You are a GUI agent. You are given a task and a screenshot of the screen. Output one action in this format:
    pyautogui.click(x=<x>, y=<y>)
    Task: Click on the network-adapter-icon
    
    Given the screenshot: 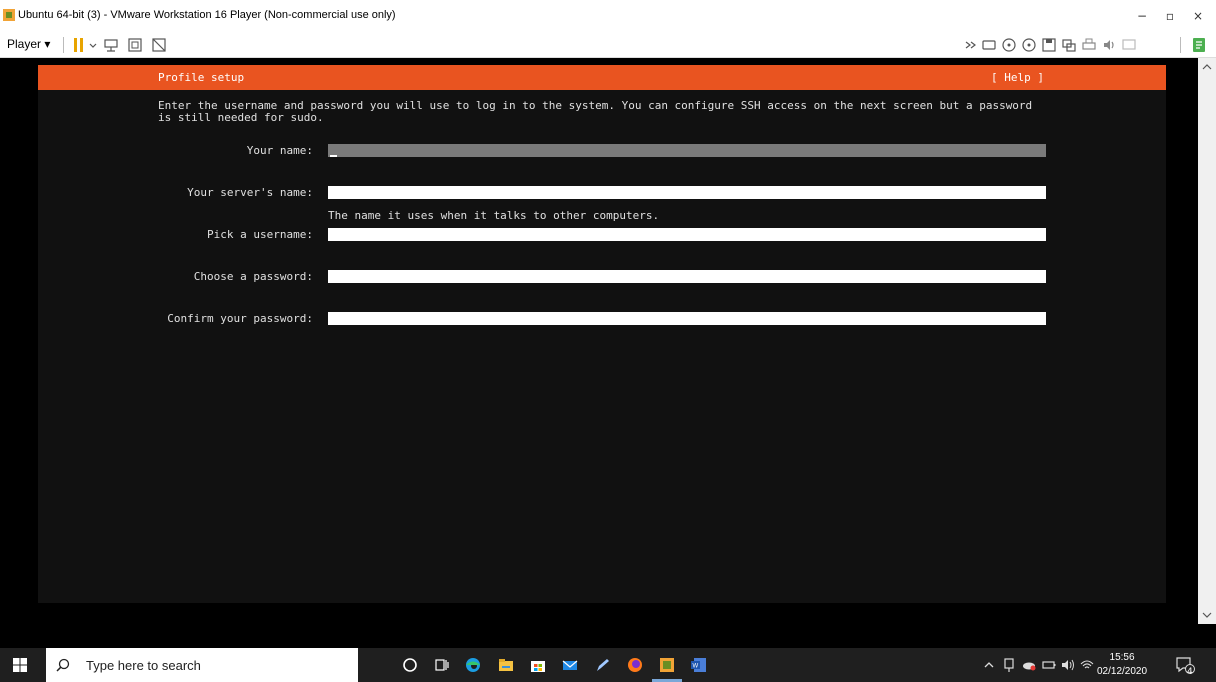 What is the action you would take?
    pyautogui.click(x=1069, y=45)
    